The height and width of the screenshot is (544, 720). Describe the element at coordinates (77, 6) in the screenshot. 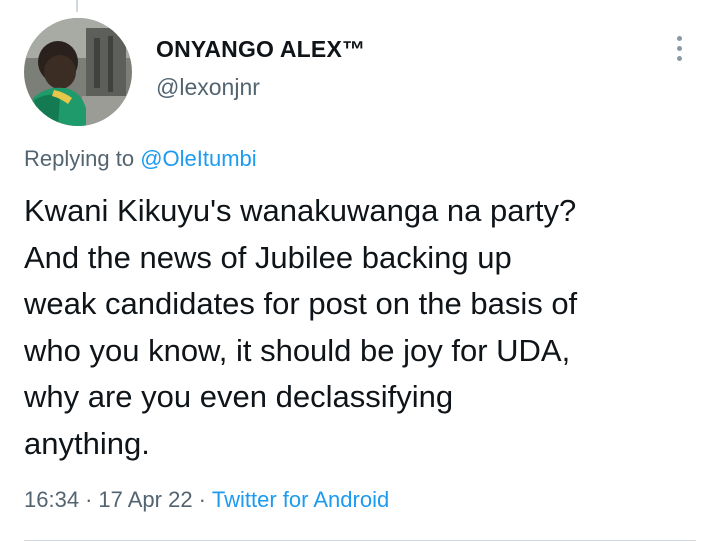

I see `thread-connector-line` at that location.